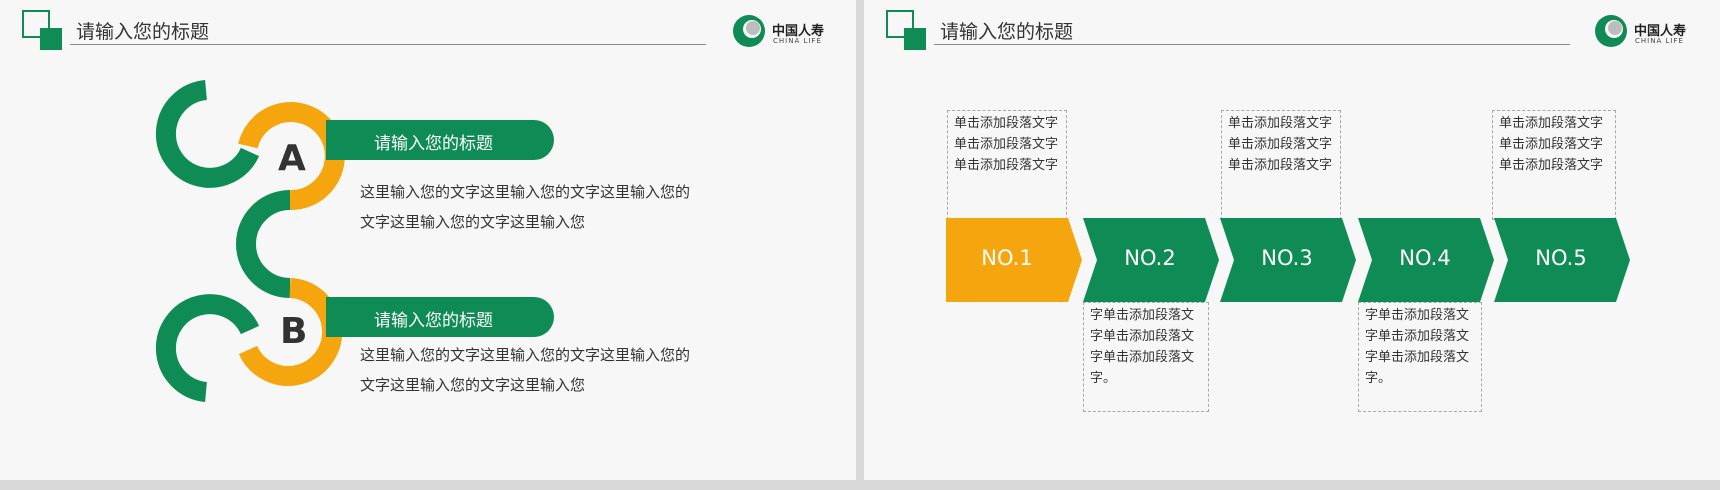  Describe the element at coordinates (294, 331) in the screenshot. I see `item-letter-b: B` at that location.